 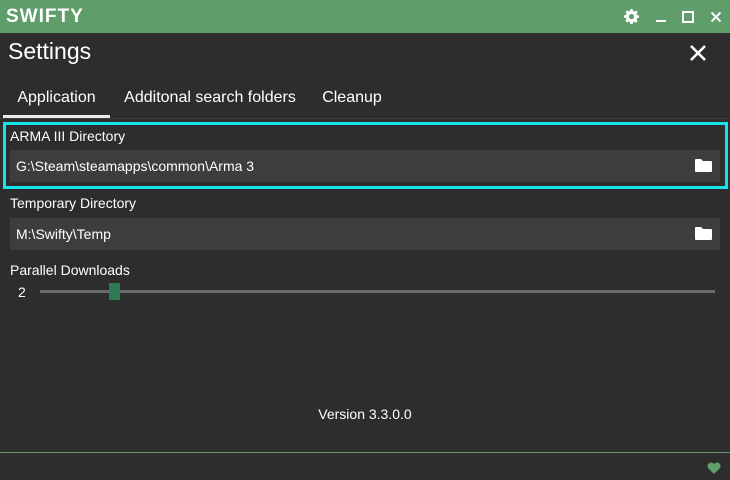 What do you see at coordinates (660, 20) in the screenshot?
I see `minimize-icon` at bounding box center [660, 20].